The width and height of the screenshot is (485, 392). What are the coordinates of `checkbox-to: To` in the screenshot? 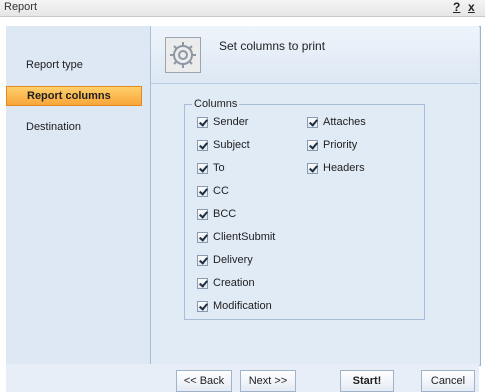 It's located at (211, 168).